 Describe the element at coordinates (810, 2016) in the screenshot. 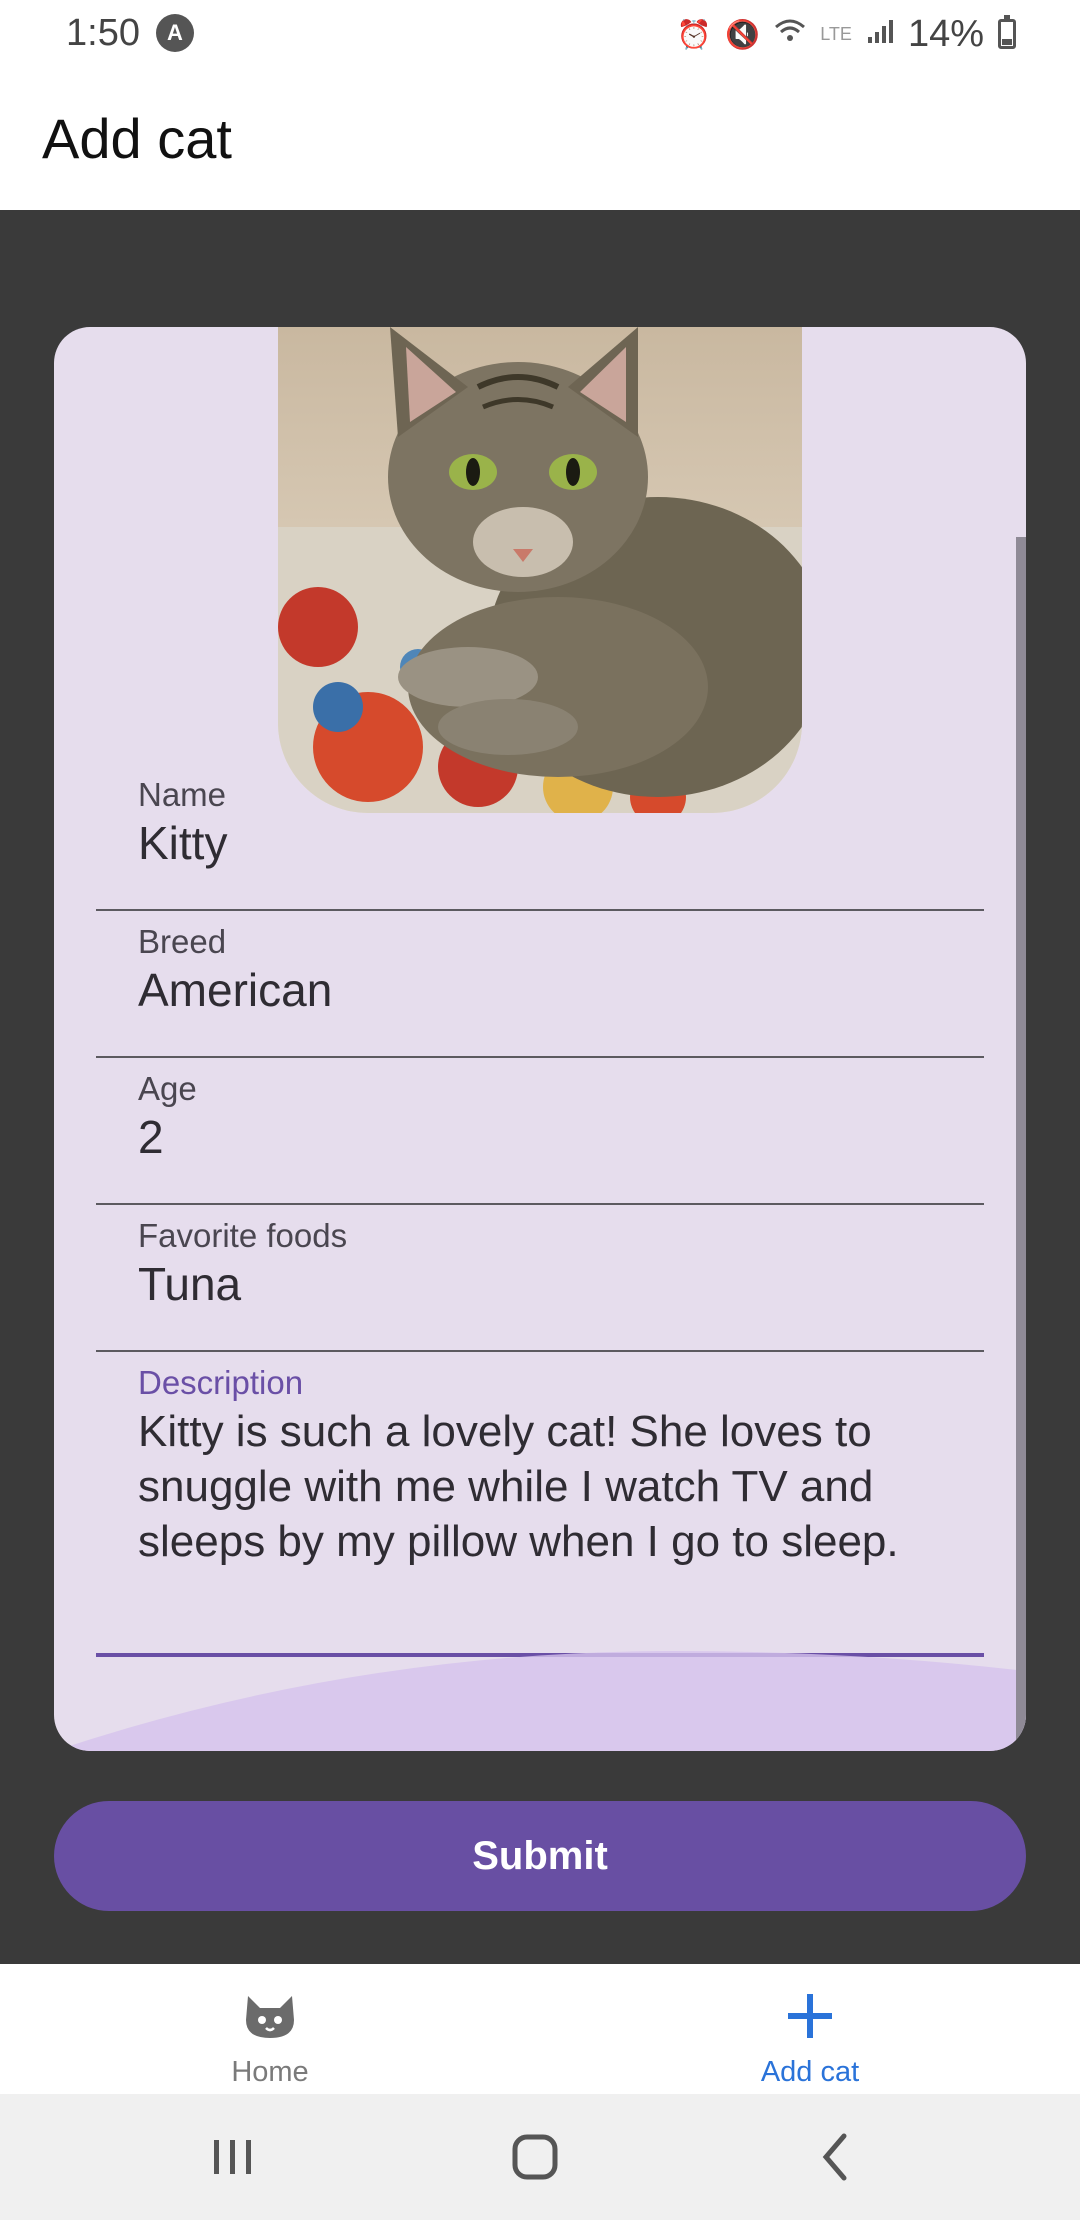

I see `plus-icon` at that location.